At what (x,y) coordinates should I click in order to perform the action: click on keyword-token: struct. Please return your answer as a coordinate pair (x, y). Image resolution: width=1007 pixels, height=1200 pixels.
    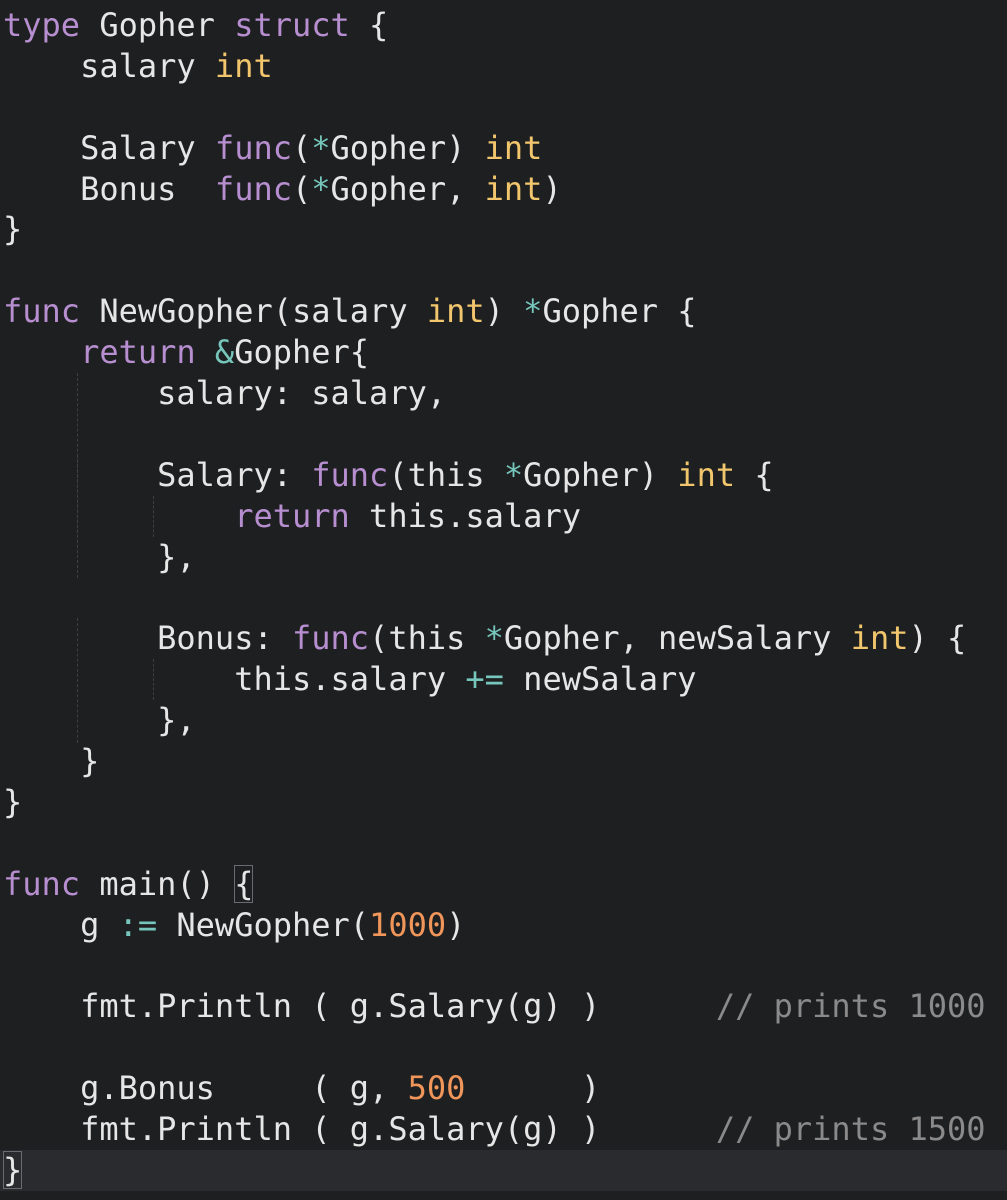
    Looking at the image, I should click on (292, 25).